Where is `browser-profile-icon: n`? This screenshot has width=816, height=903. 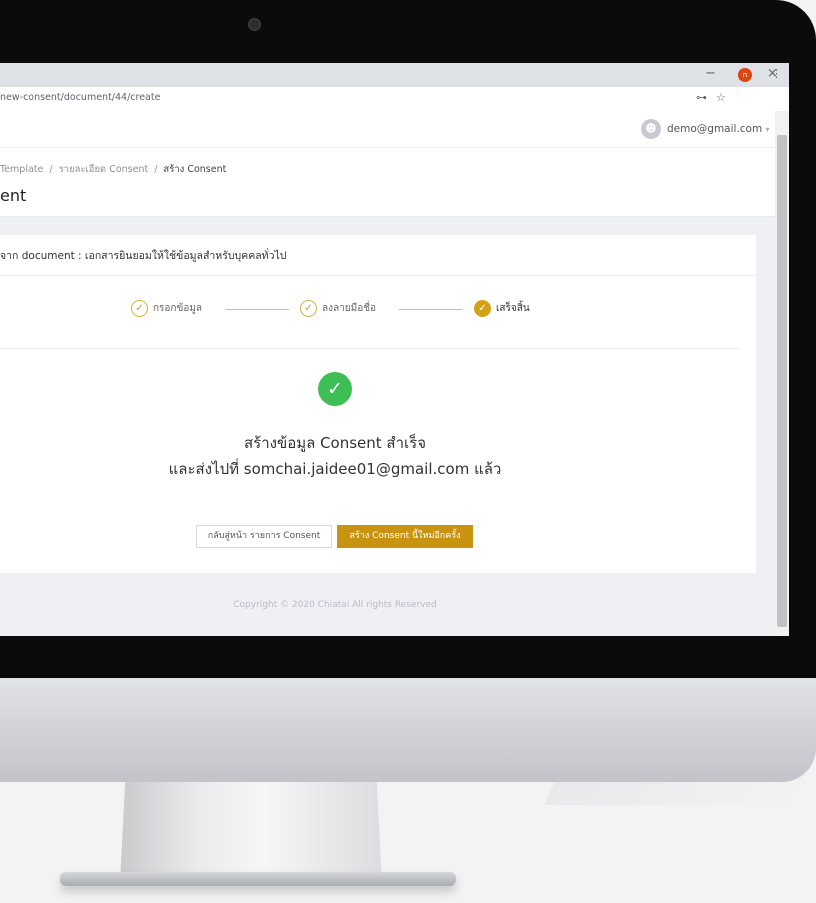 browser-profile-icon: n is located at coordinates (745, 75).